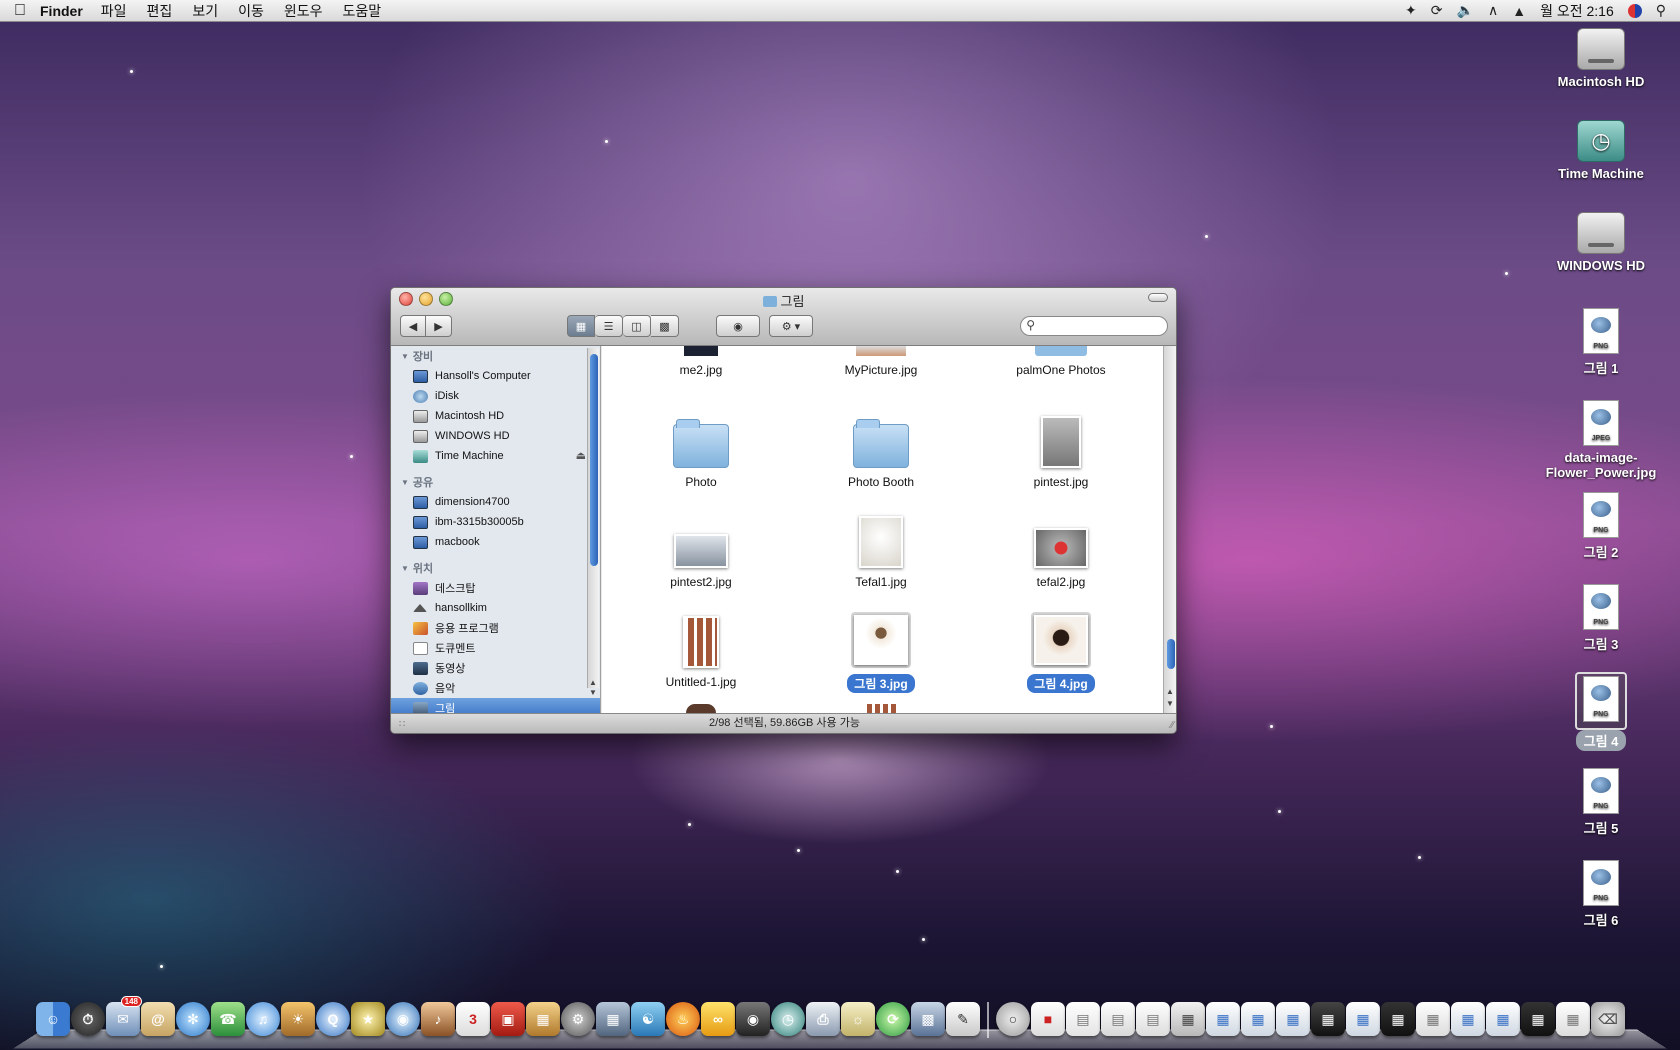 Image resolution: width=1680 pixels, height=1050 pixels. I want to click on file-item: MyPicture.jpg, so click(881, 362).